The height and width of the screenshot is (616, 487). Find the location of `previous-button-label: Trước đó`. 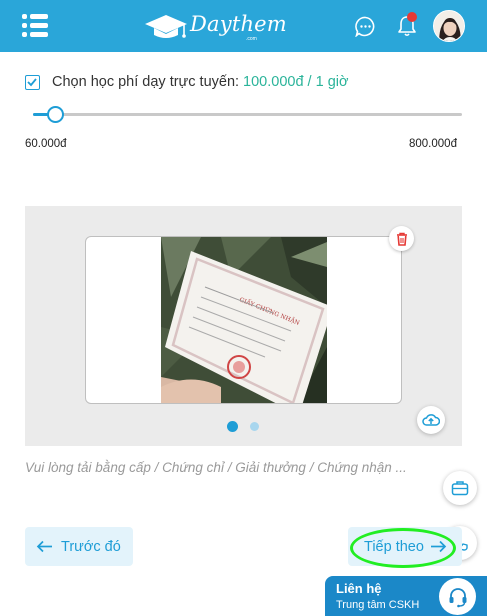

previous-button-label: Trước đó is located at coordinates (91, 546).